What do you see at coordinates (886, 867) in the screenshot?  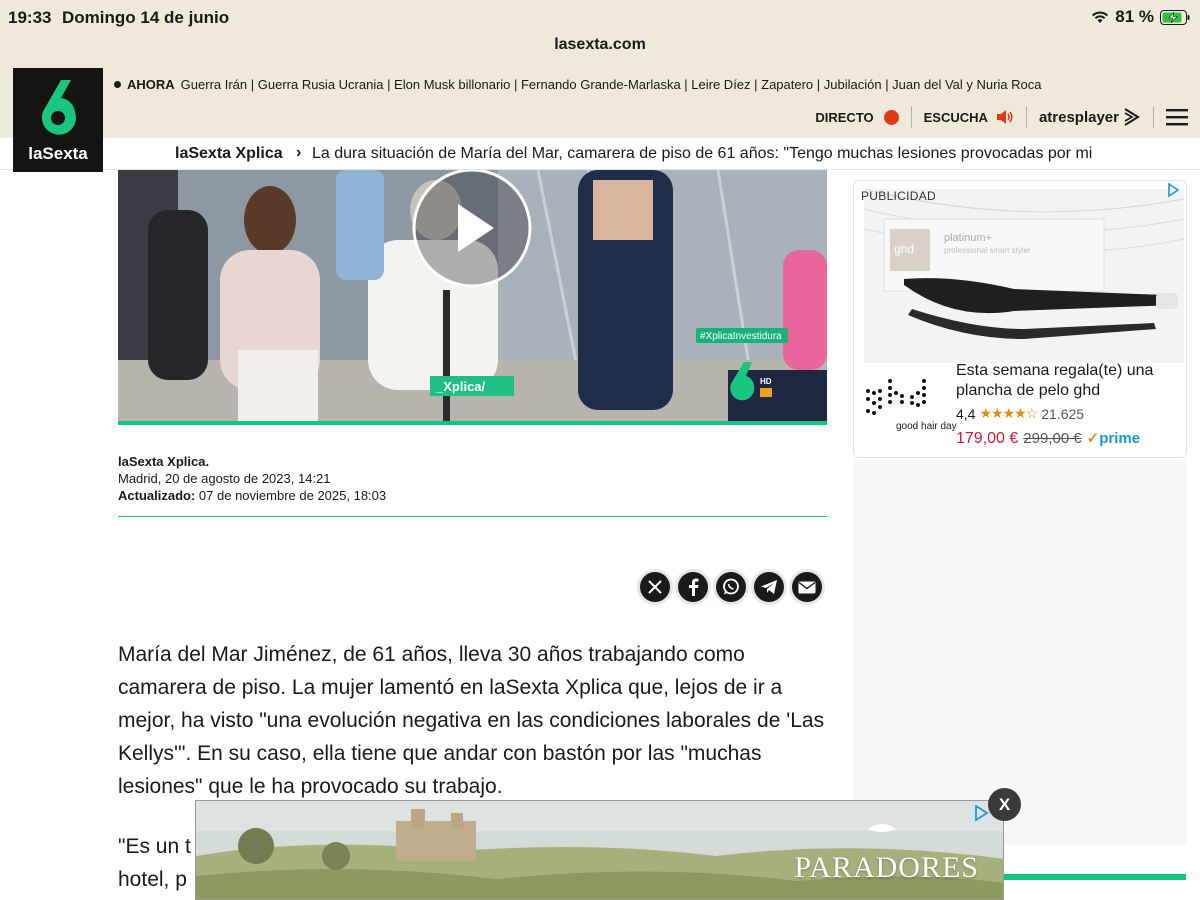 I see `ad-brand: PARADORES` at bounding box center [886, 867].